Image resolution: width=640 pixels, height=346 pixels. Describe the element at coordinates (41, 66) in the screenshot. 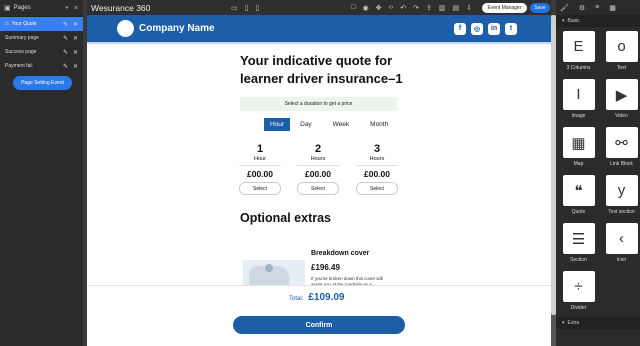

I see `page-item-payment-fail: Payment fail ✎ ✕` at that location.